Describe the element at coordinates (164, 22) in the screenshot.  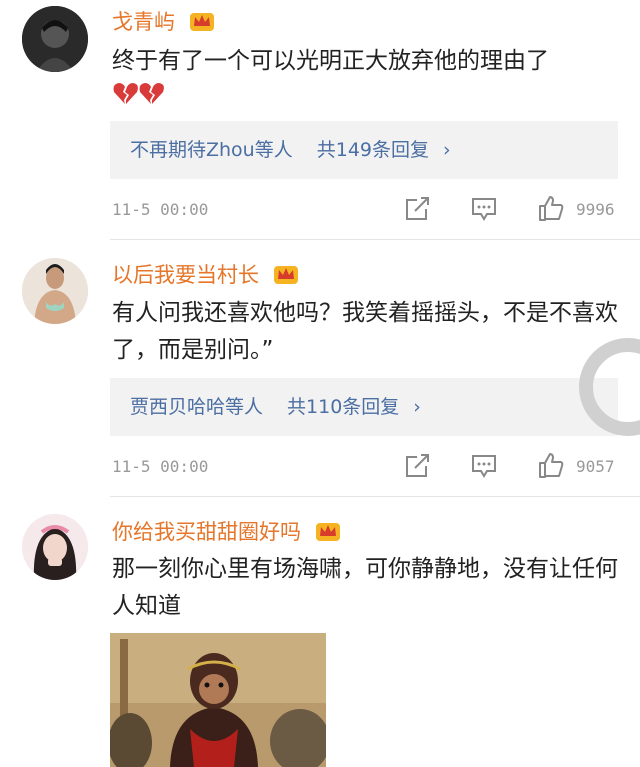
I see `username: 戈青屿` at that location.